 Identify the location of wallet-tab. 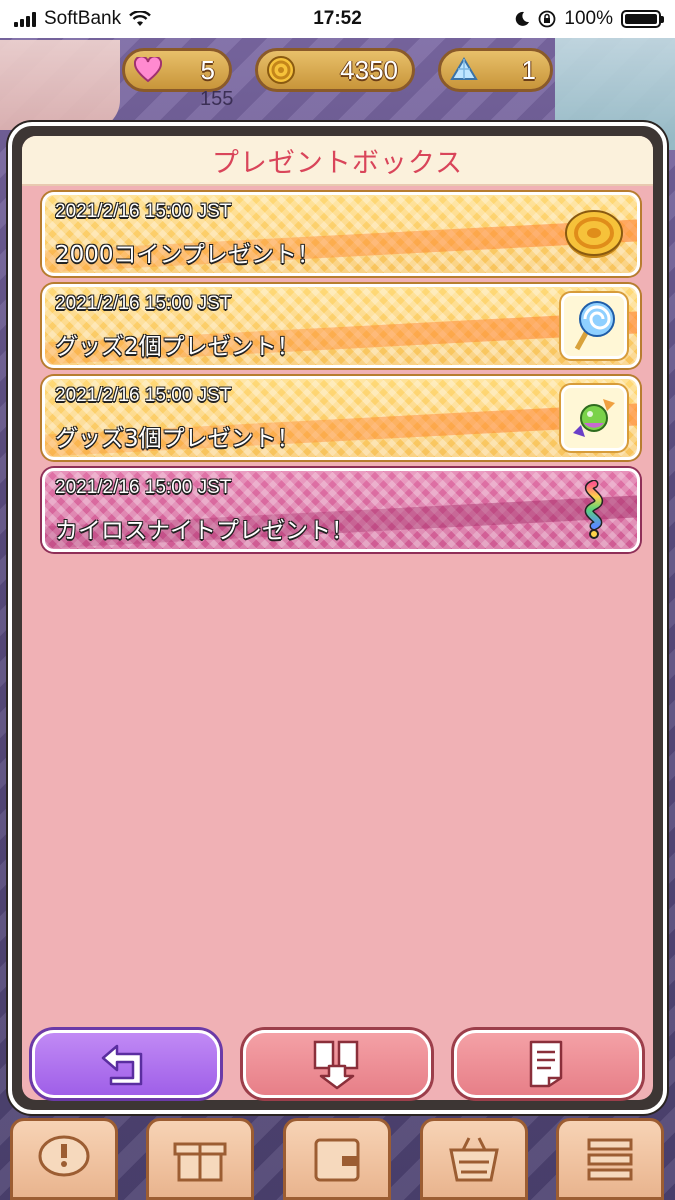
(337, 1159).